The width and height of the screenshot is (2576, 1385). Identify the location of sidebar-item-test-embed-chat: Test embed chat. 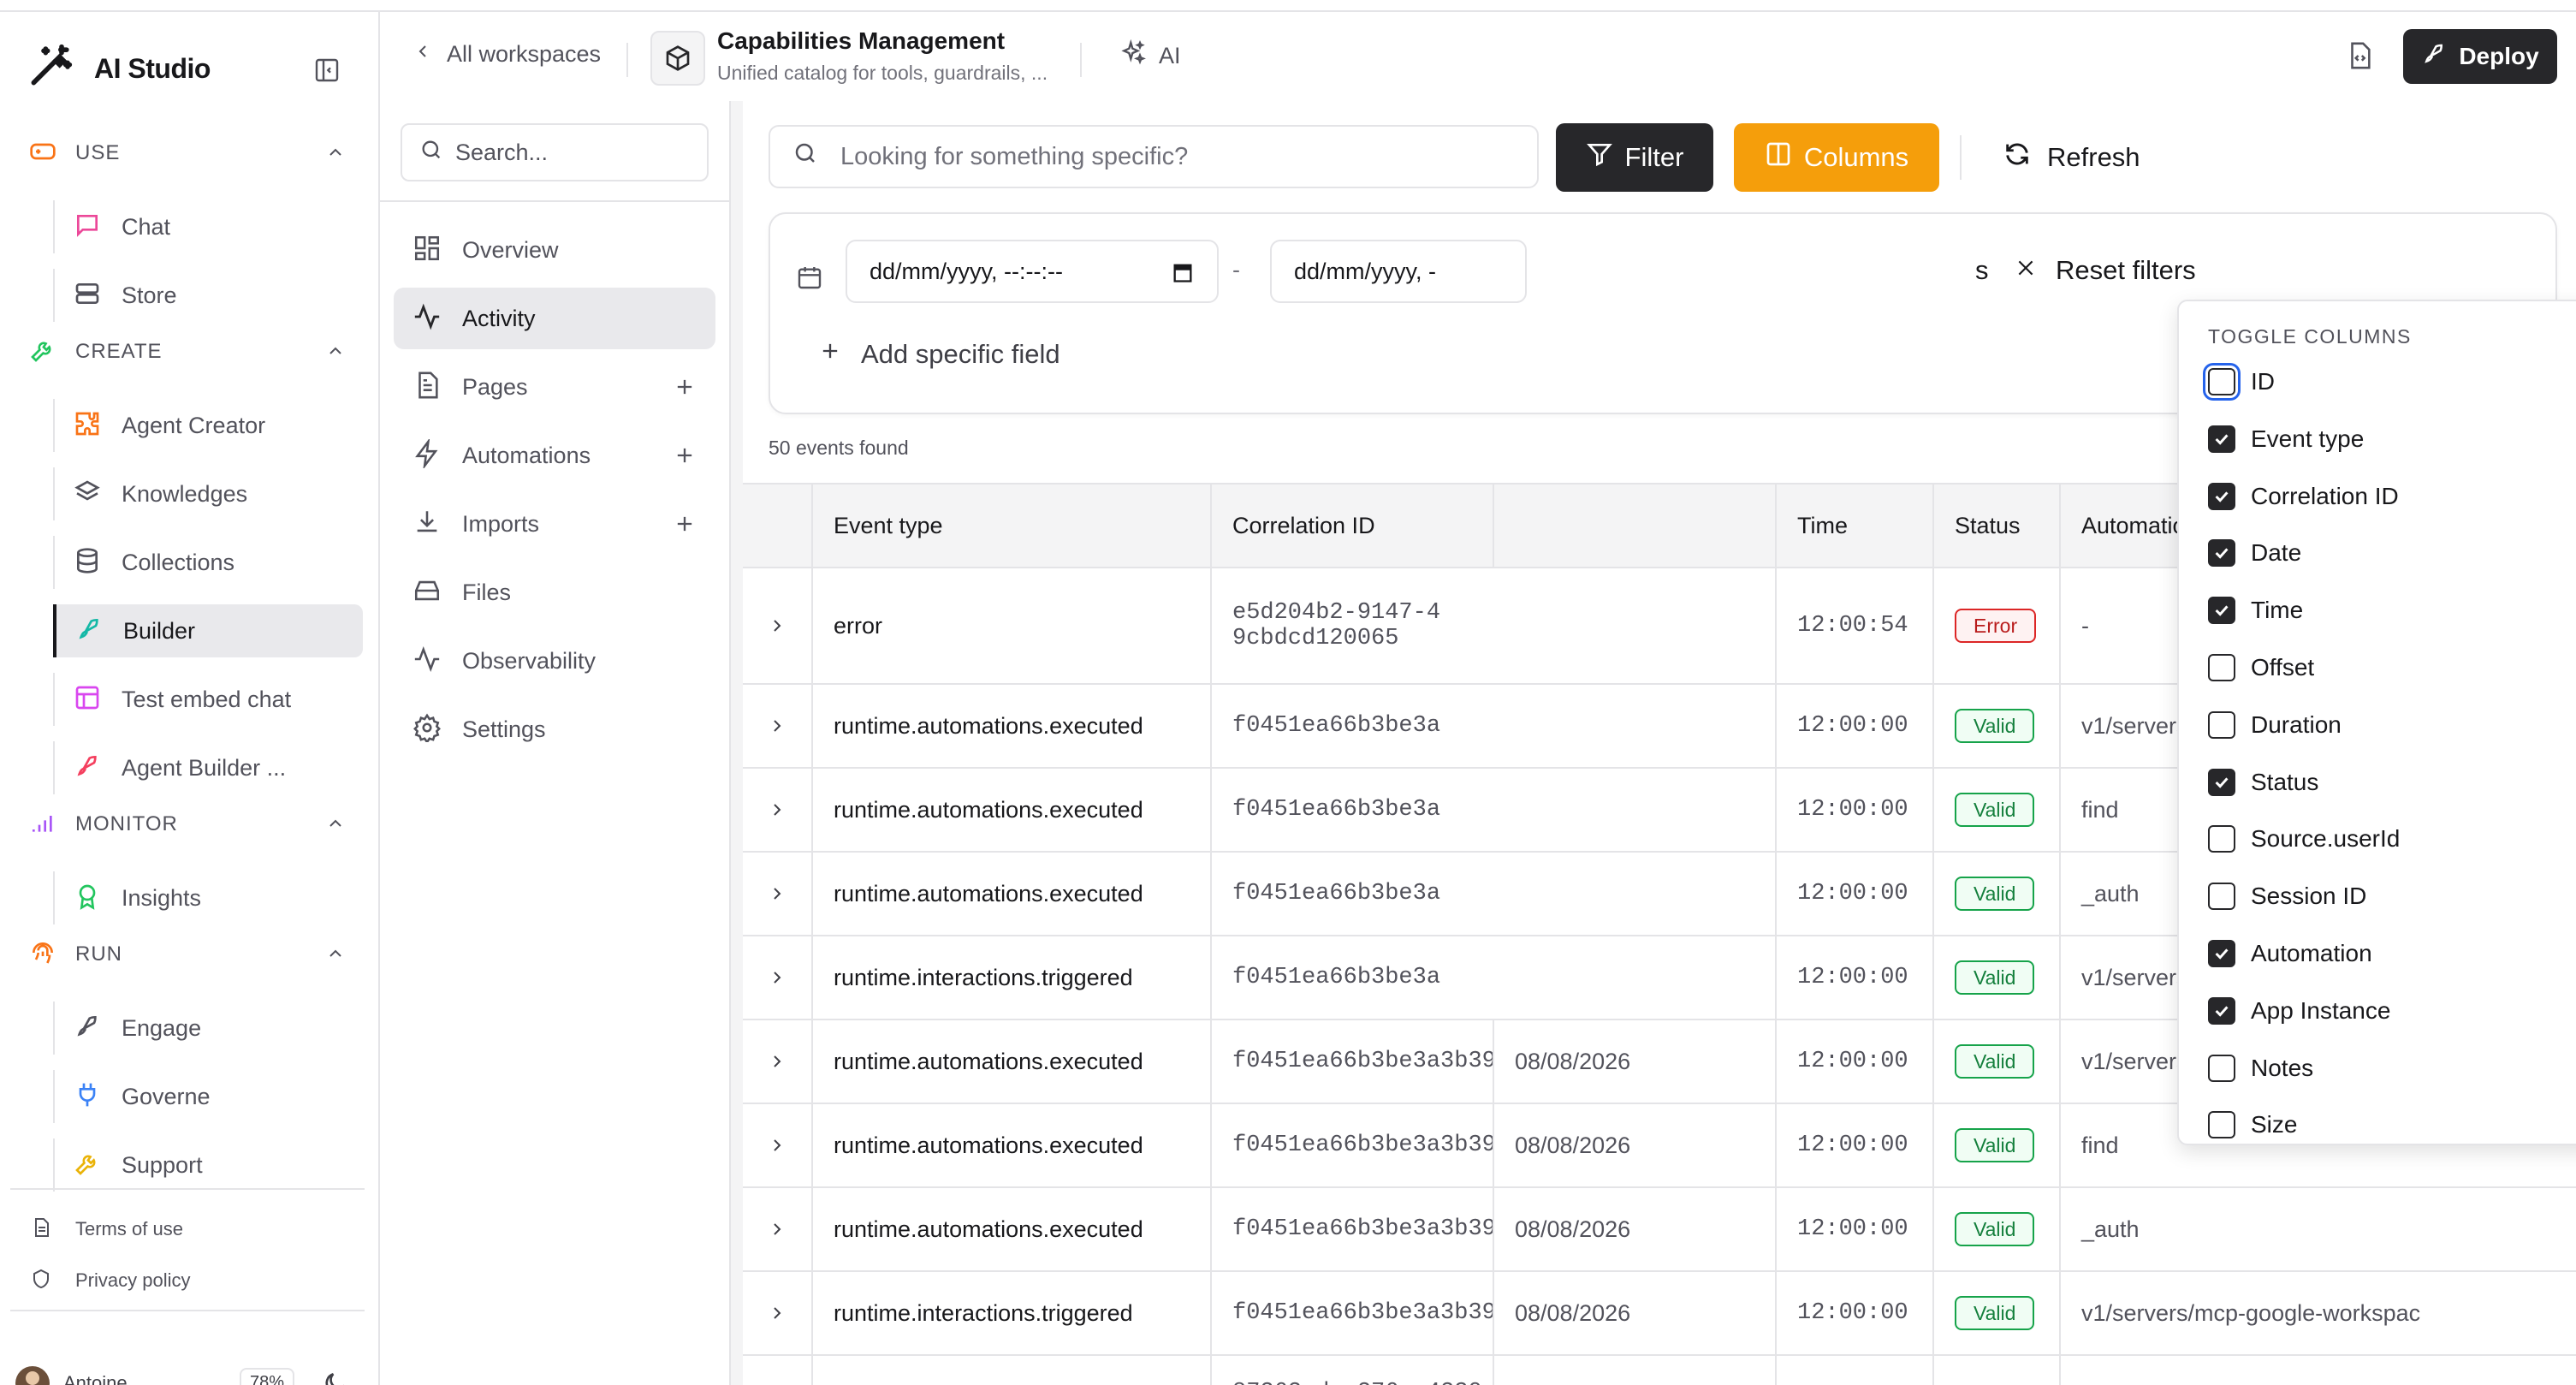
(209, 699).